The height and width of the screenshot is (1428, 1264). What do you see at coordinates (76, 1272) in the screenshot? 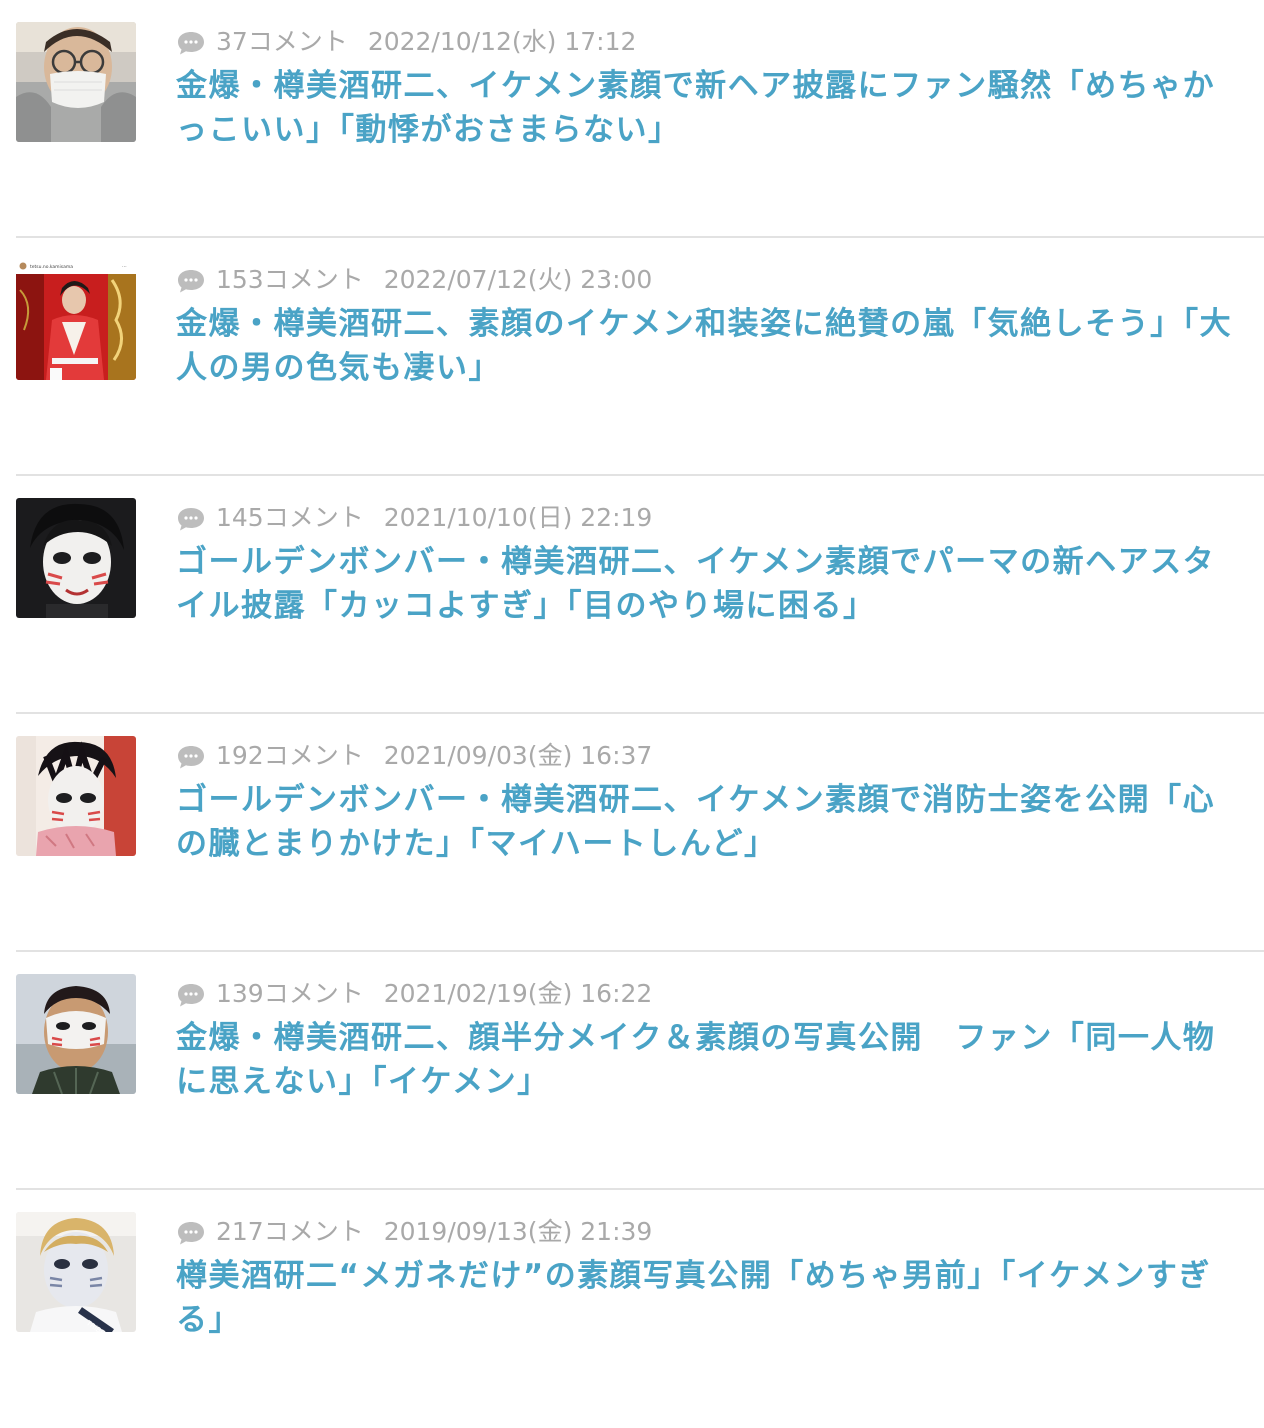
I see `article-thumbnail: TRIBE` at bounding box center [76, 1272].